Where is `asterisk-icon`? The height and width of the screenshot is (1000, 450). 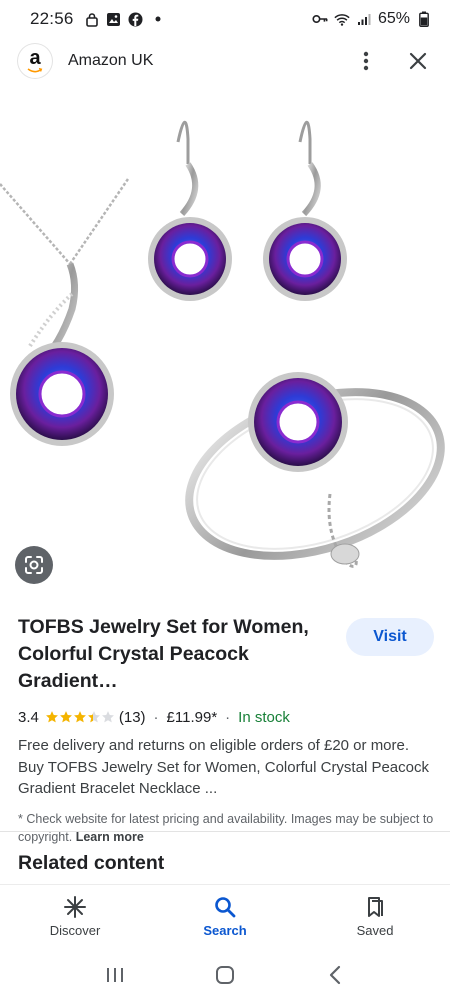 asterisk-icon is located at coordinates (75, 907).